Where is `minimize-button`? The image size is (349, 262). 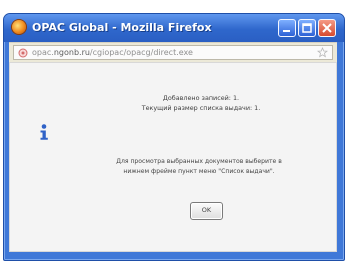
minimize-button is located at coordinates (287, 28).